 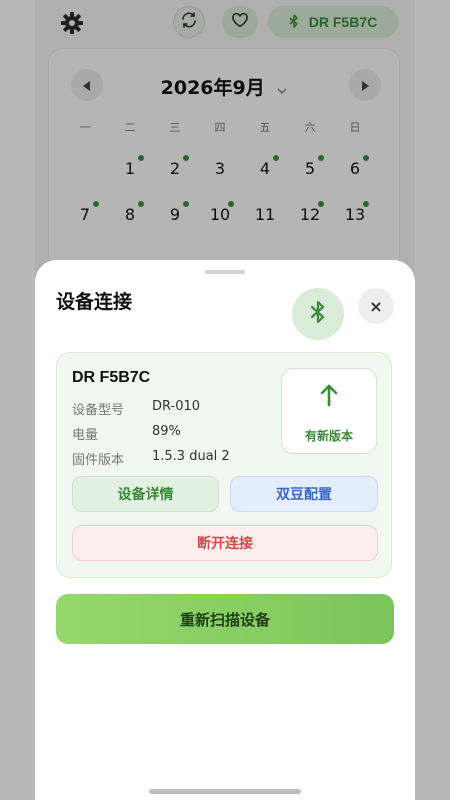 I want to click on home-indicator, so click(x=225, y=791).